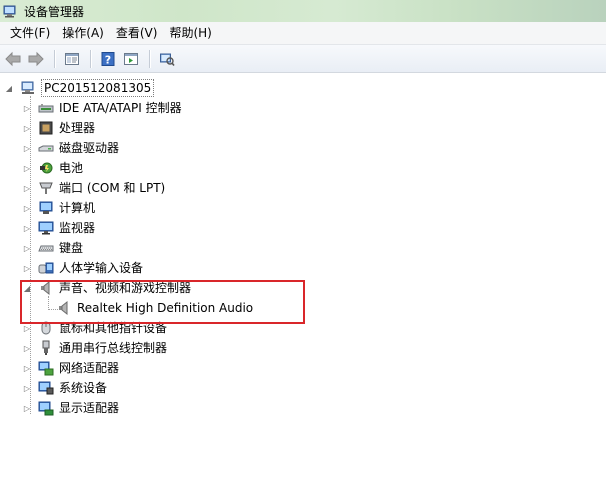  What do you see at coordinates (71, 248) in the screenshot?
I see `tree-item-label: 键盘` at bounding box center [71, 248].